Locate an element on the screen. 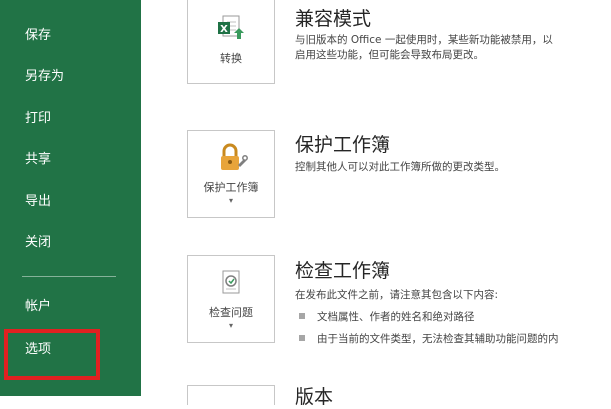  check-issues-label: 检查问题 is located at coordinates (231, 312).